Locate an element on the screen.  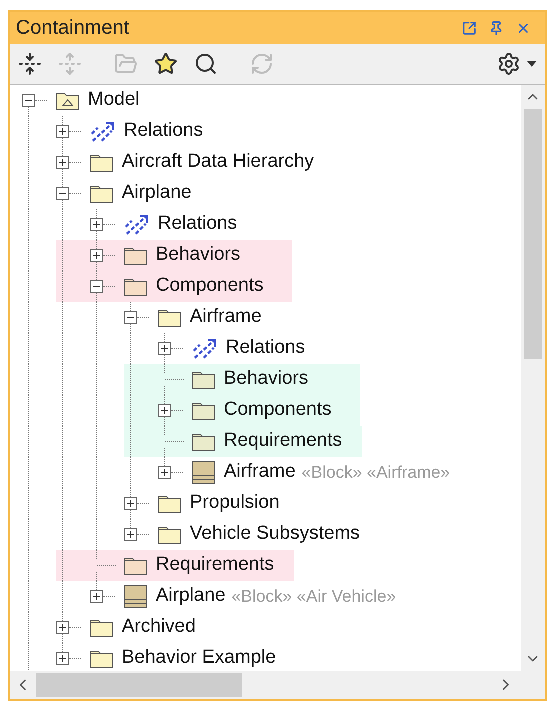
star-icon is located at coordinates (166, 64).